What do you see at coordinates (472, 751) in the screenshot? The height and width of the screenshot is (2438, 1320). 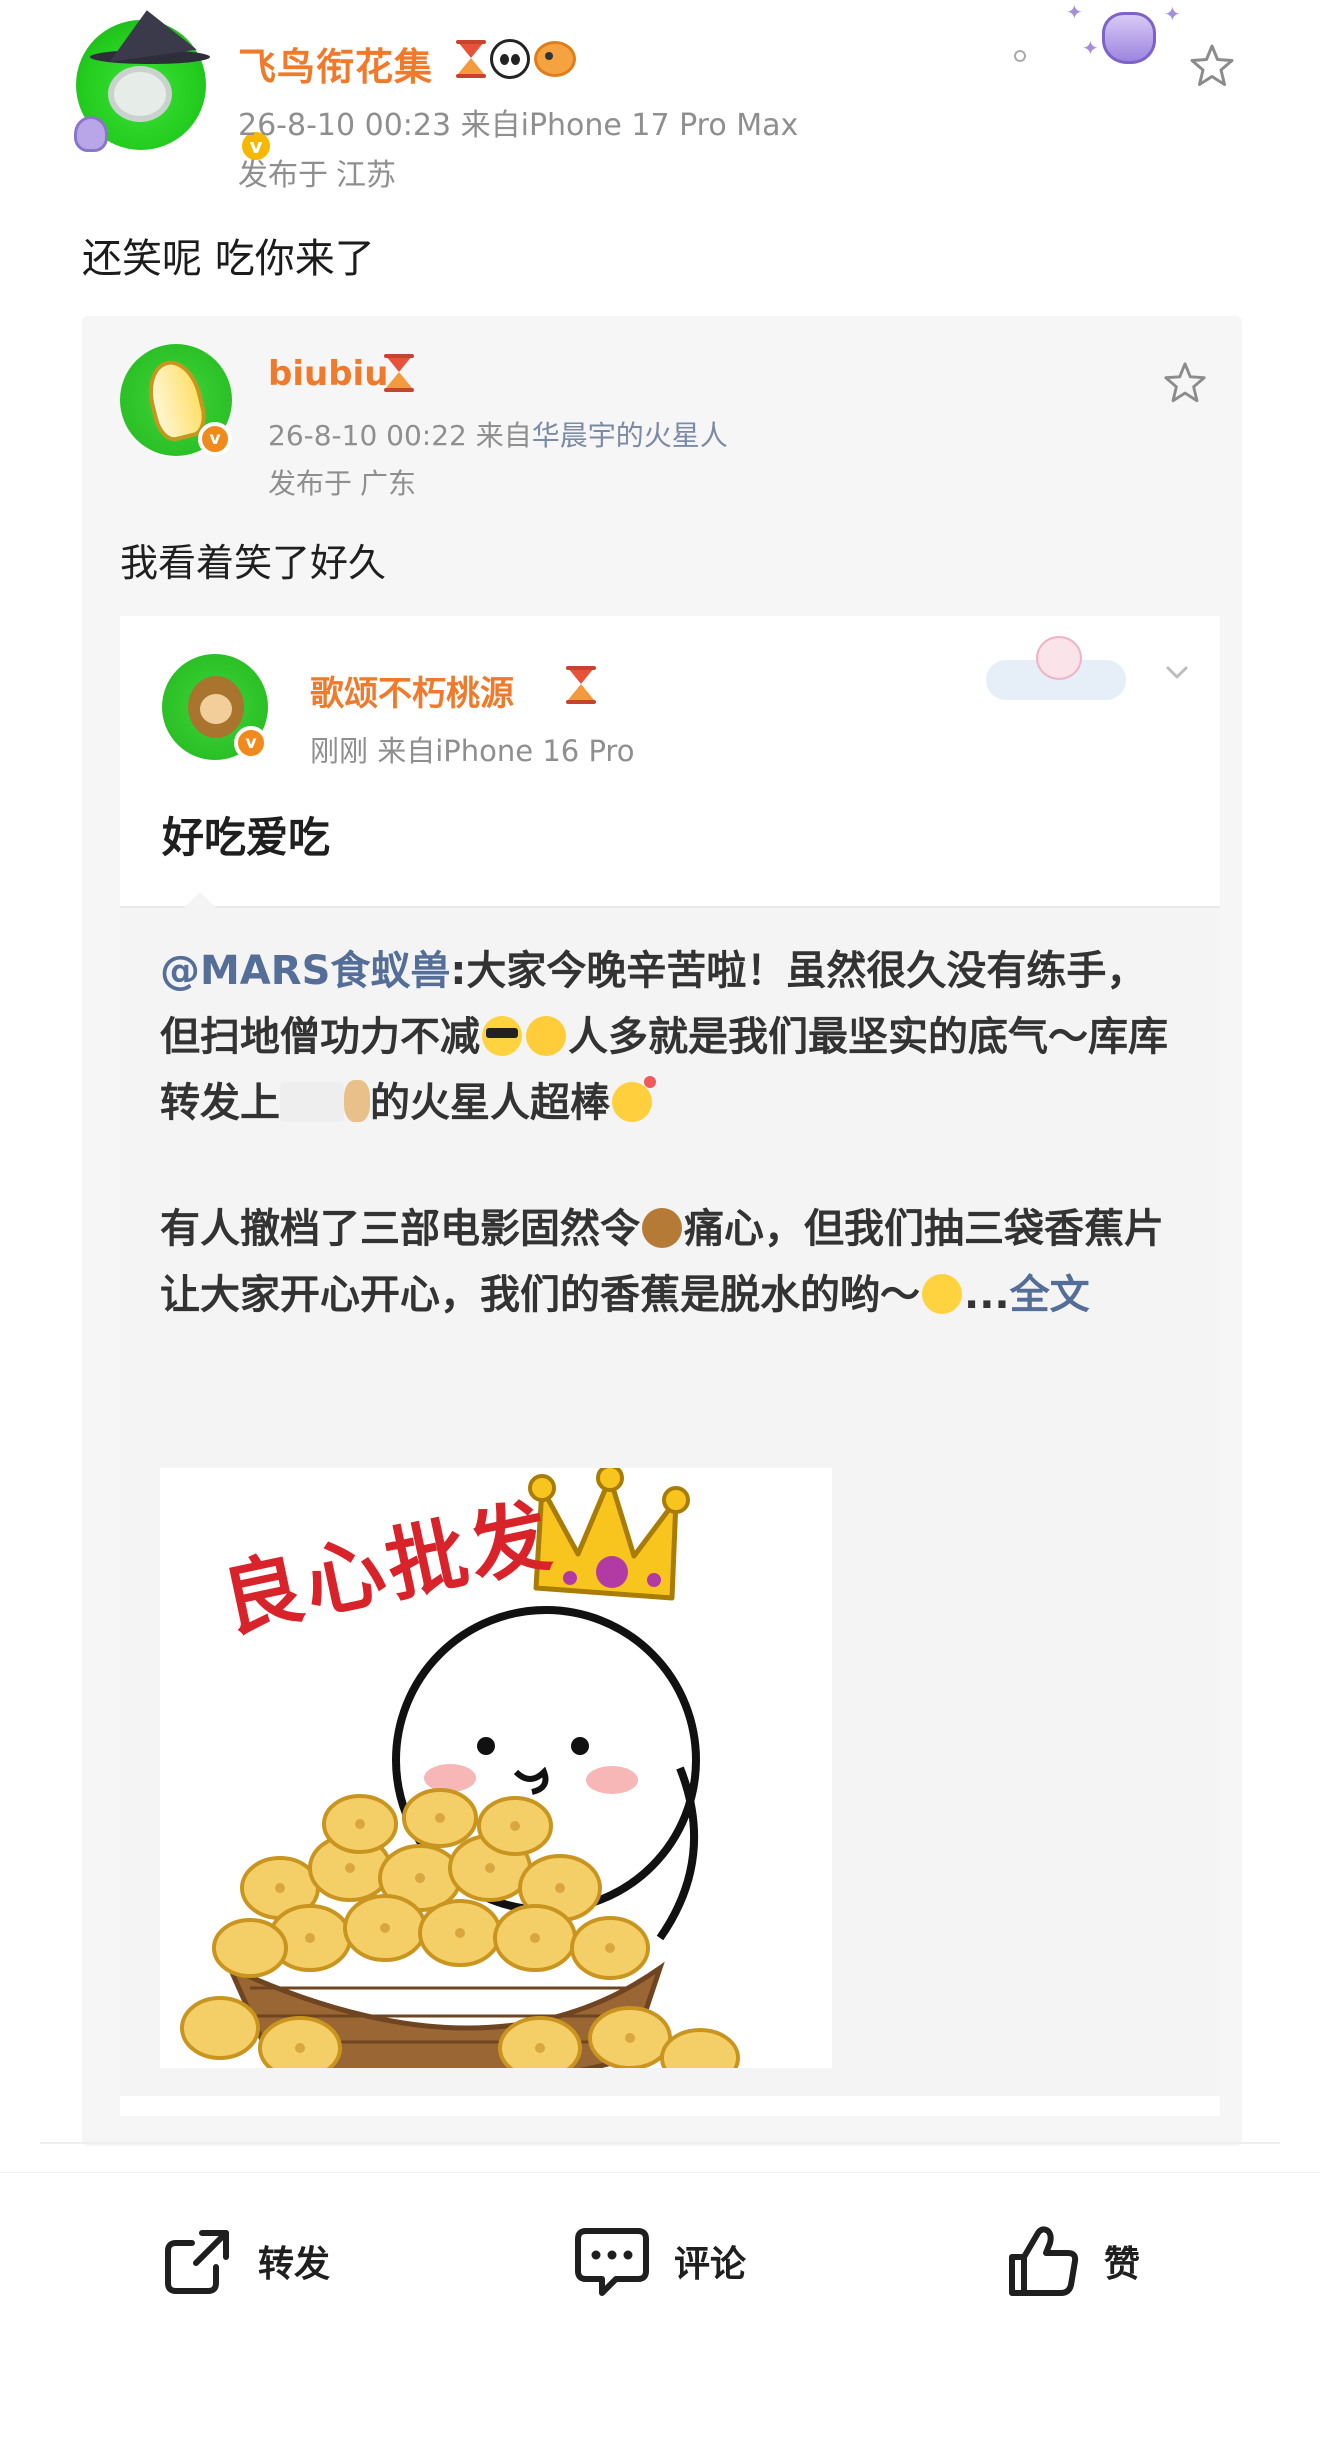 I see `quoted-meta: 刚刚 来自iPhone 16 Pro` at bounding box center [472, 751].